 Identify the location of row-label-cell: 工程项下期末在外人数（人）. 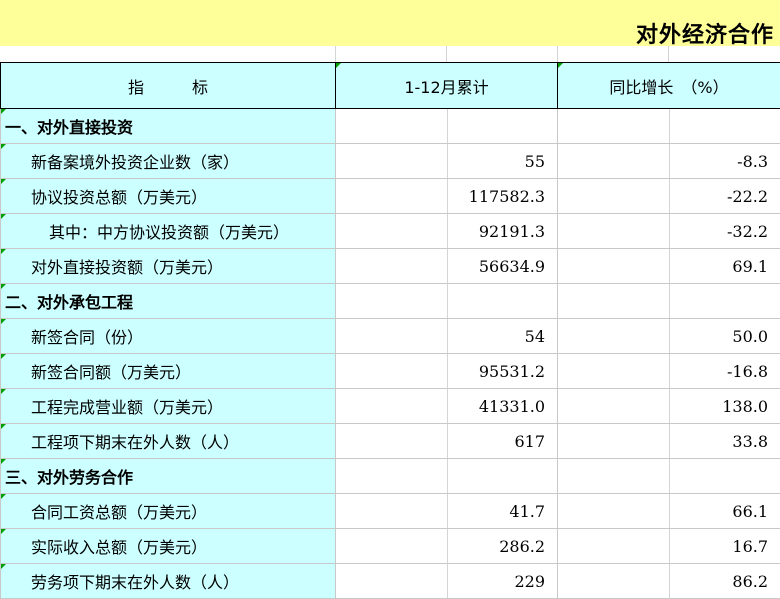
(168, 441).